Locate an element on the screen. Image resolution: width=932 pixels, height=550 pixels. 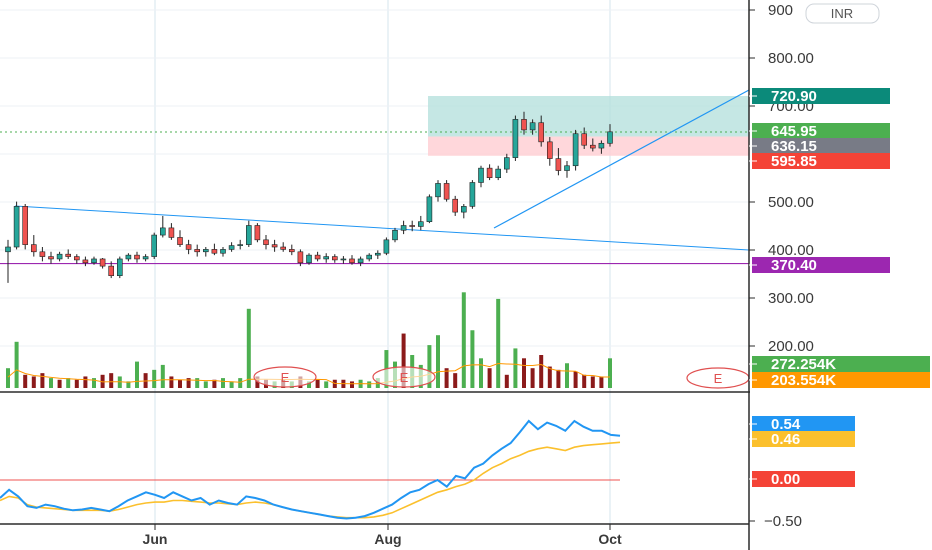
stop-zone is located at coordinates (588, 146).